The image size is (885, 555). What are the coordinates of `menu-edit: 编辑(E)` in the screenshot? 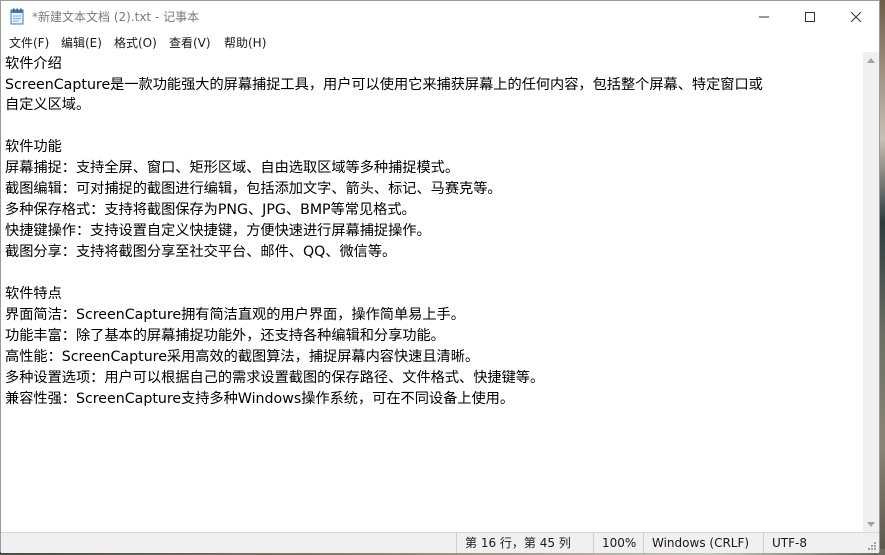 It's located at (81, 42).